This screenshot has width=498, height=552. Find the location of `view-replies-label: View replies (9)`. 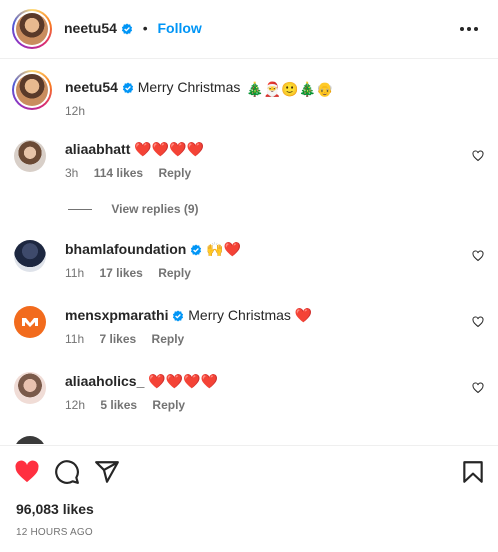

view-replies-label: View replies (9) is located at coordinates (154, 209).